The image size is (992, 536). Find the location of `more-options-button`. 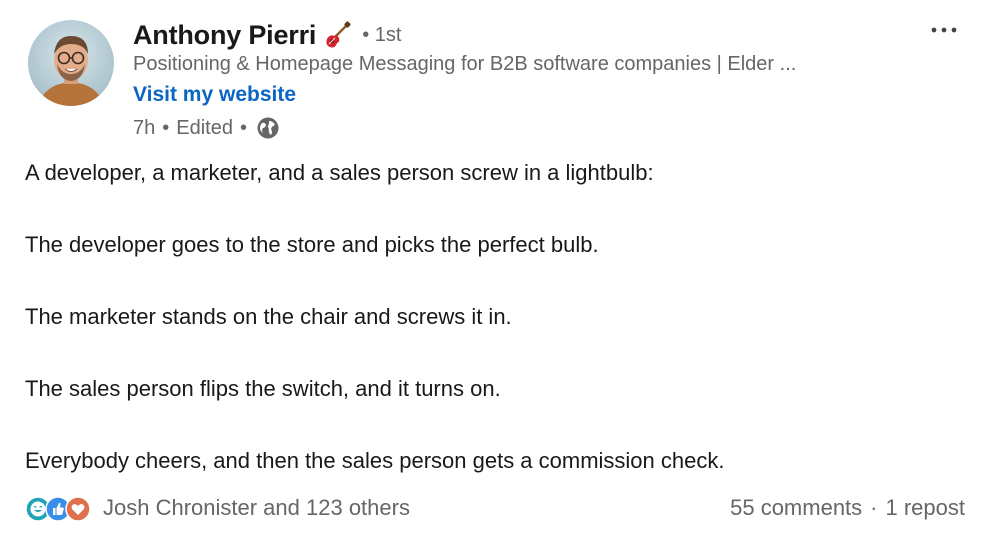

more-options-button is located at coordinates (944, 30).